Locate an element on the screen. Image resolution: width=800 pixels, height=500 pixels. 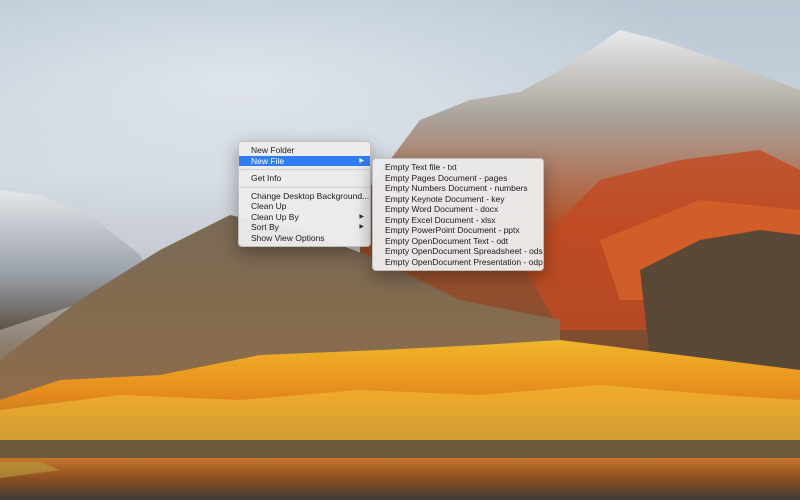
menu-item-new-file: New File ▶ is located at coordinates (304, 160).